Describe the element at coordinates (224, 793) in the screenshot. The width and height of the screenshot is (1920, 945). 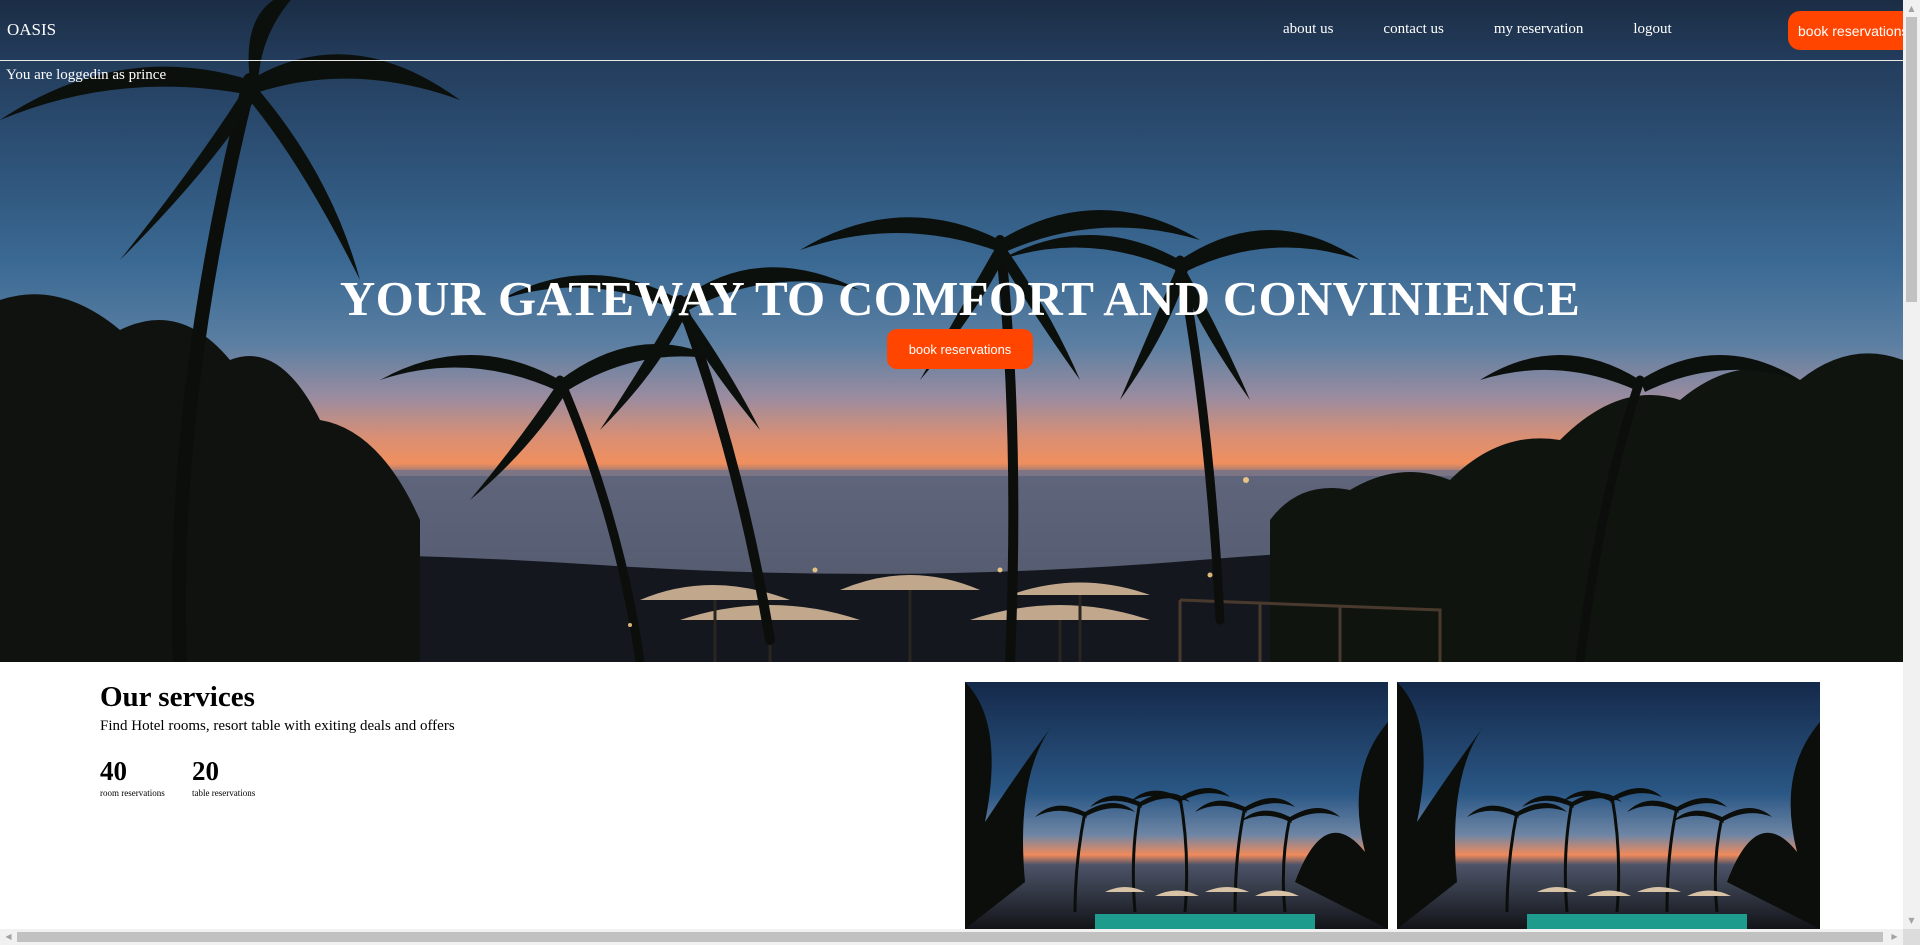
I see `stat-label: table reservations` at that location.